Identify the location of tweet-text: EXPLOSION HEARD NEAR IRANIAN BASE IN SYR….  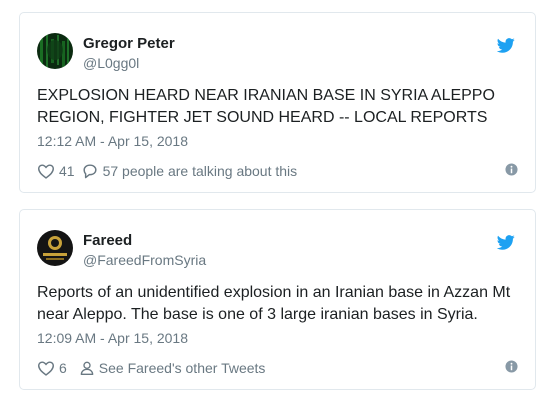
(266, 106).